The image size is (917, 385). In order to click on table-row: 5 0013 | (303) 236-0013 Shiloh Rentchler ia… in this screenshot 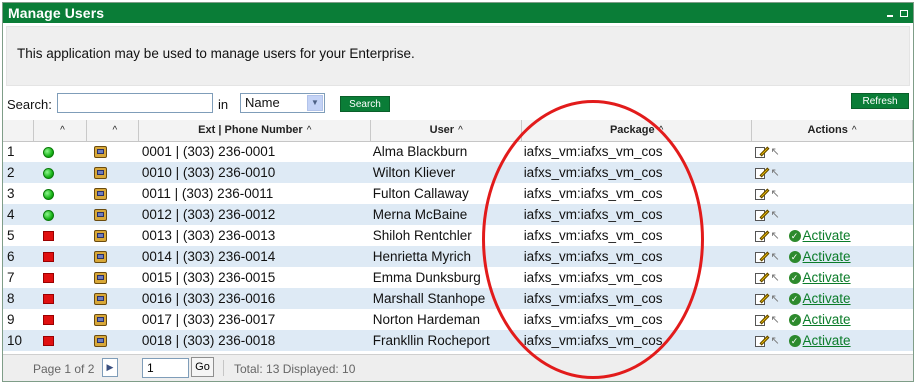, I will do `click(458, 235)`.